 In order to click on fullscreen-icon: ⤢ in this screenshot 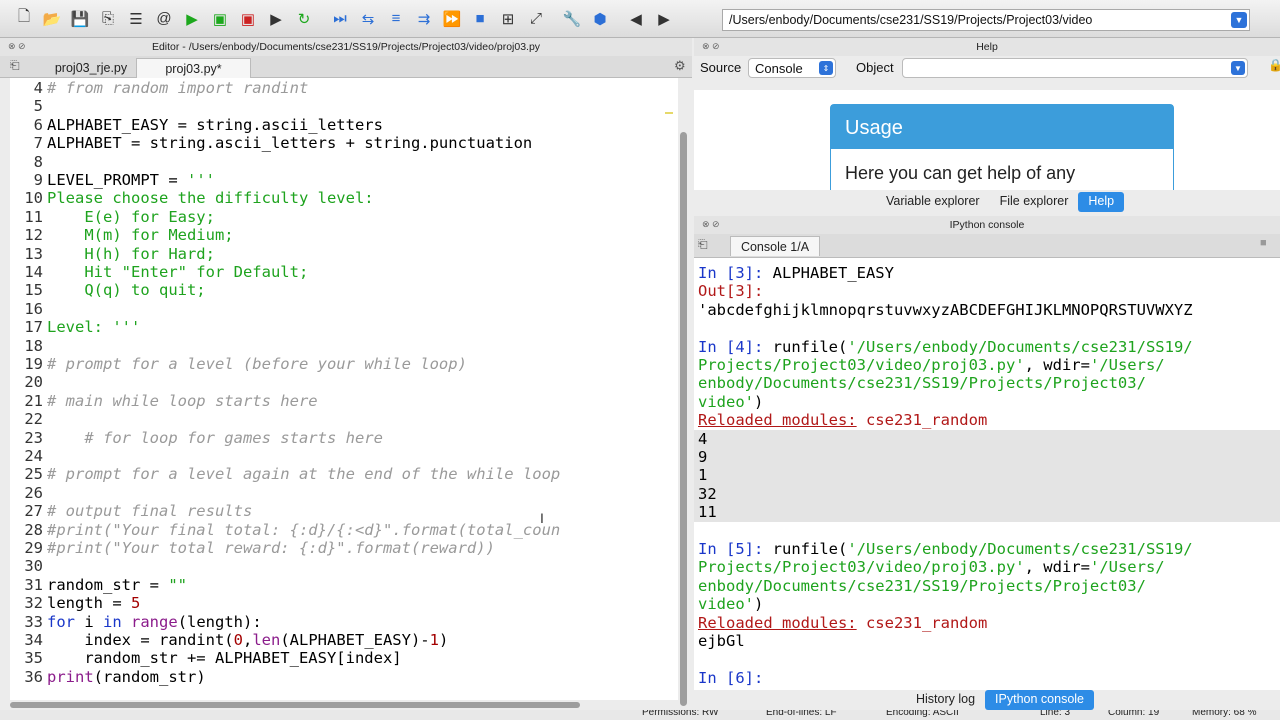, I will do `click(536, 19)`.